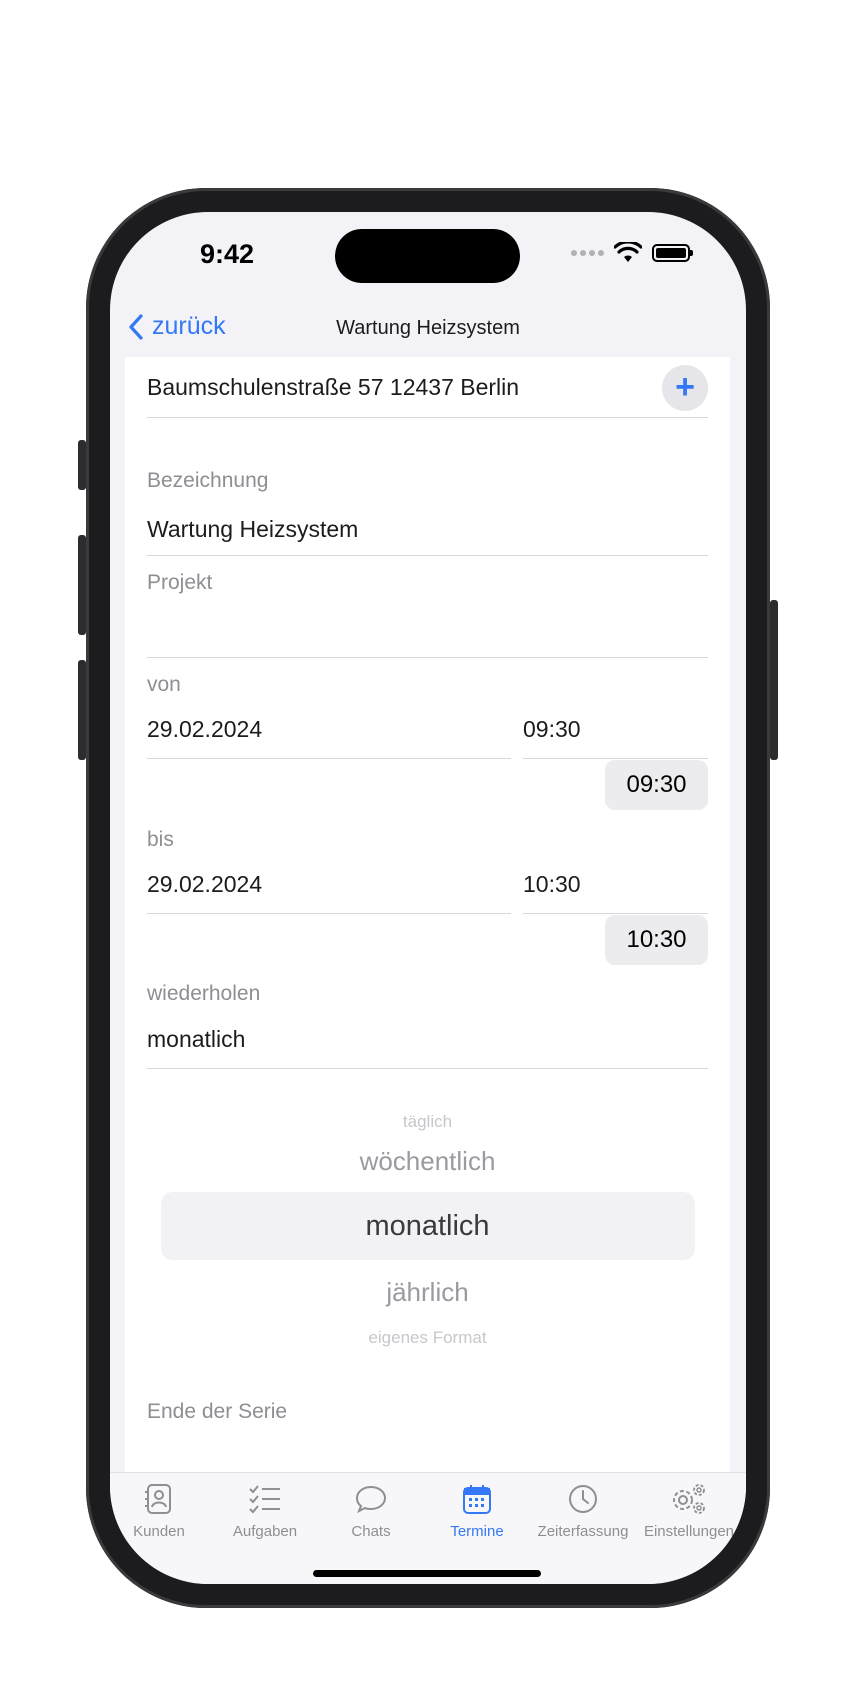 This screenshot has height=1698, width=854. Describe the element at coordinates (158, 1499) in the screenshot. I see `contacts-icon` at that location.